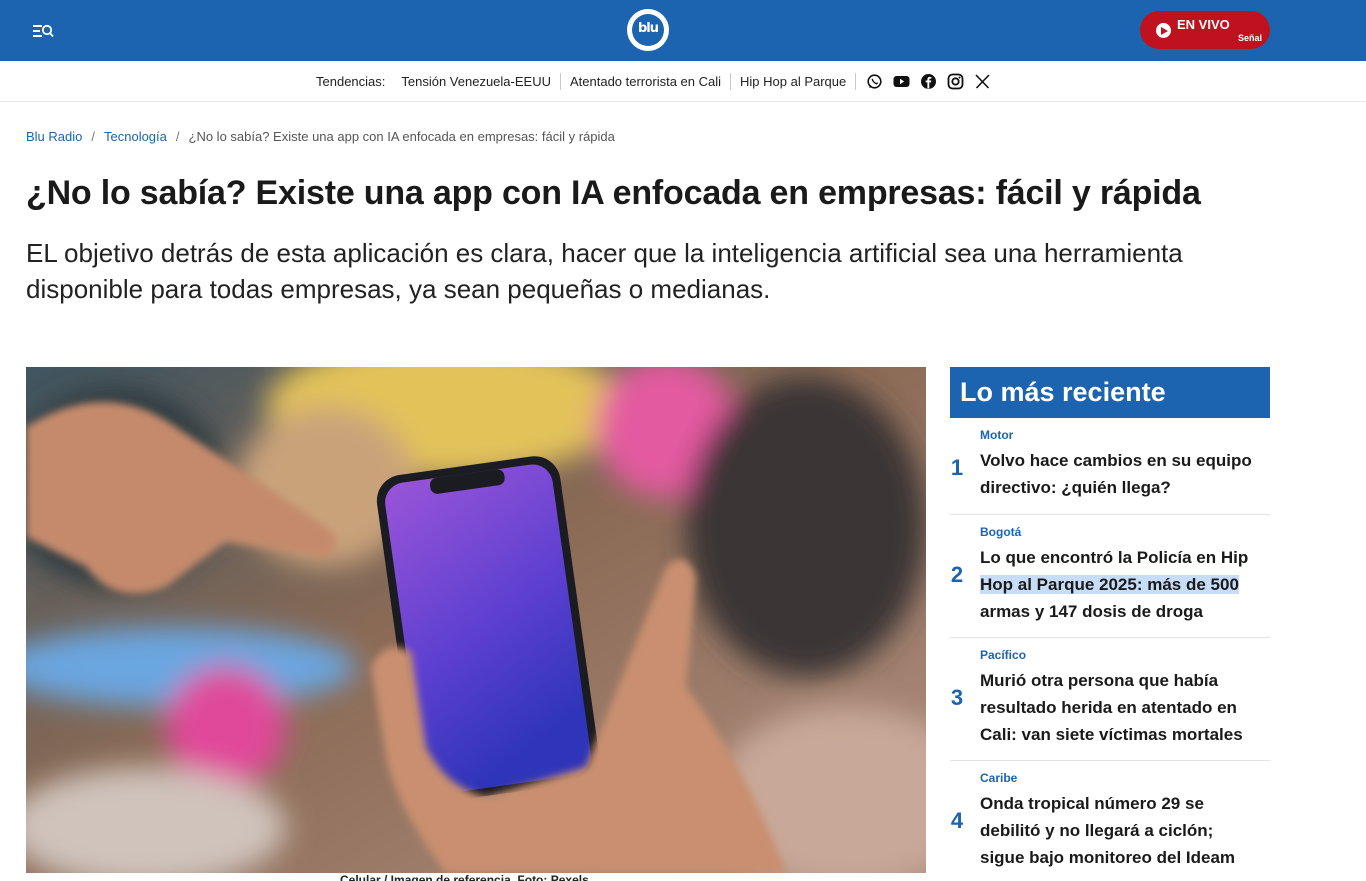 This screenshot has width=1366, height=881. Describe the element at coordinates (646, 81) in the screenshot. I see `trend-link-cali: Atentado terrorista en Cali` at that location.